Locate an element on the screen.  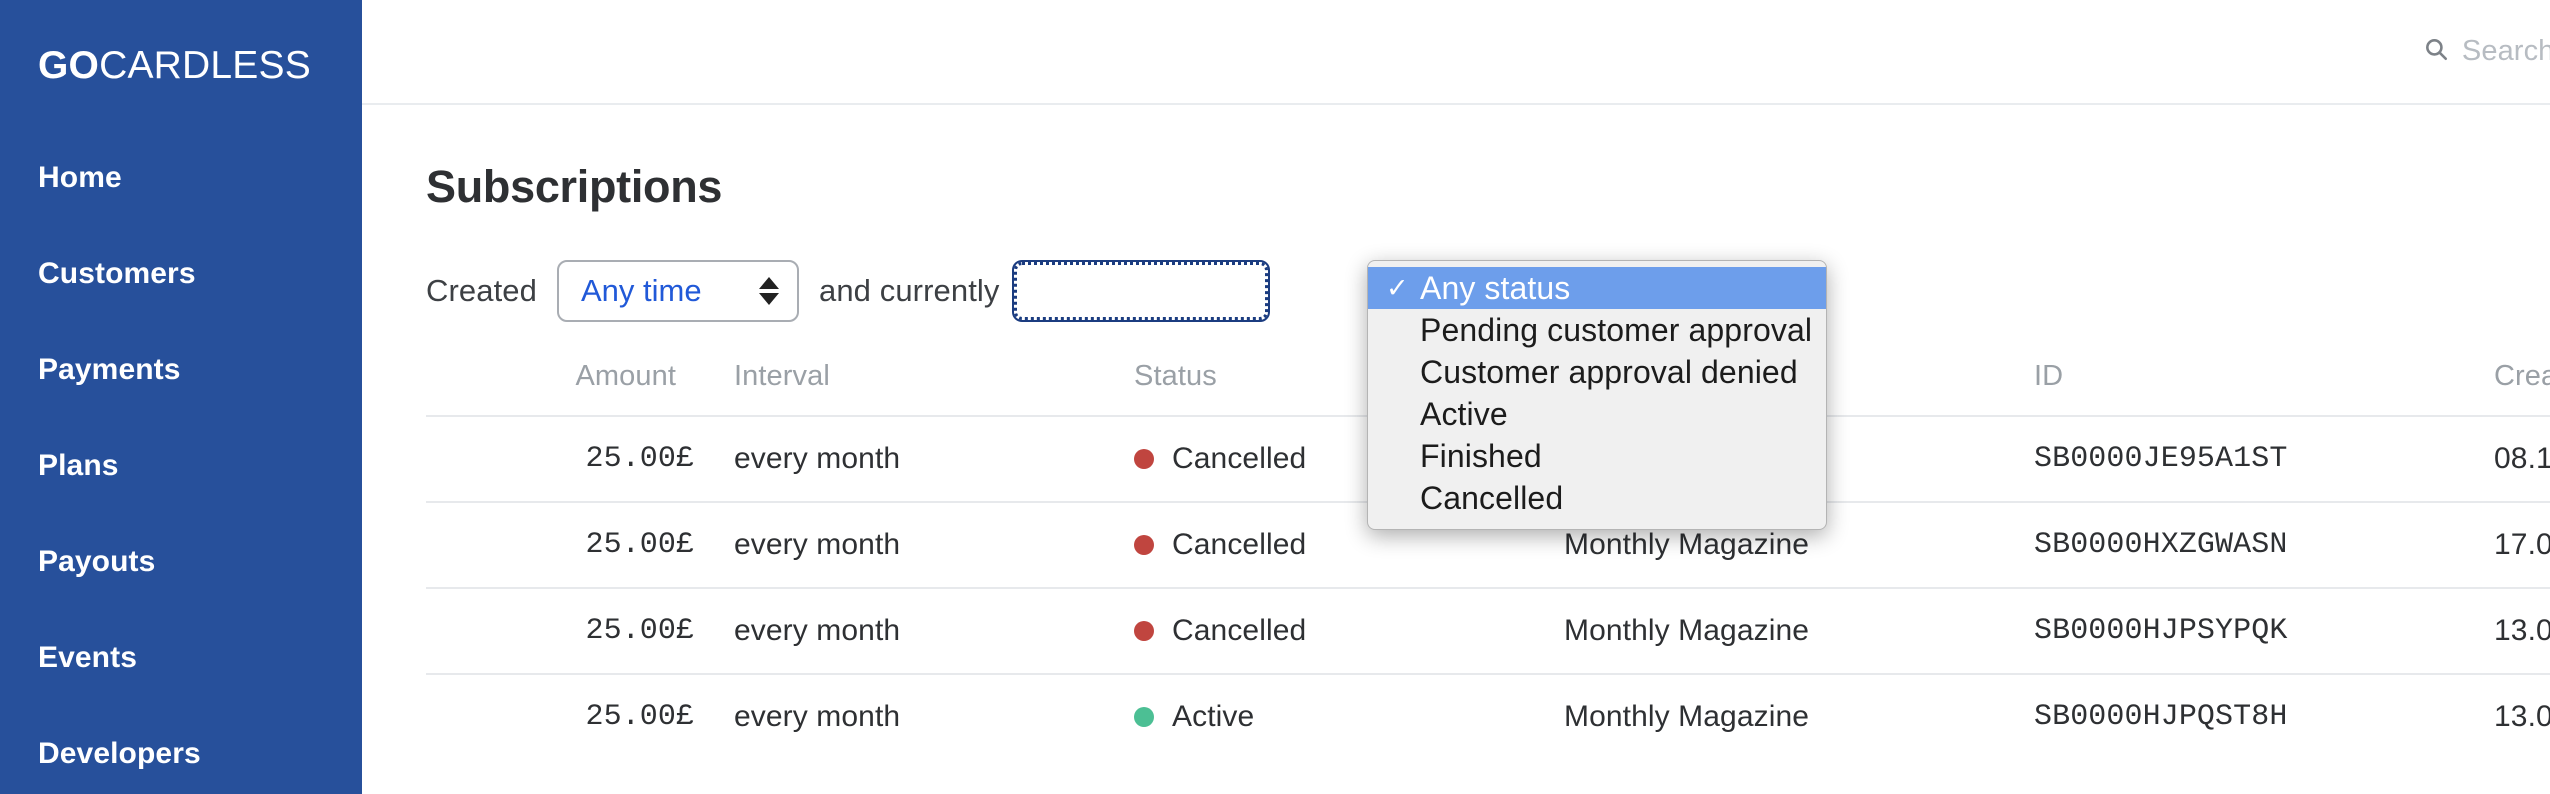
top-bar-actions: Search Settings is located at coordinates (2486, 51).